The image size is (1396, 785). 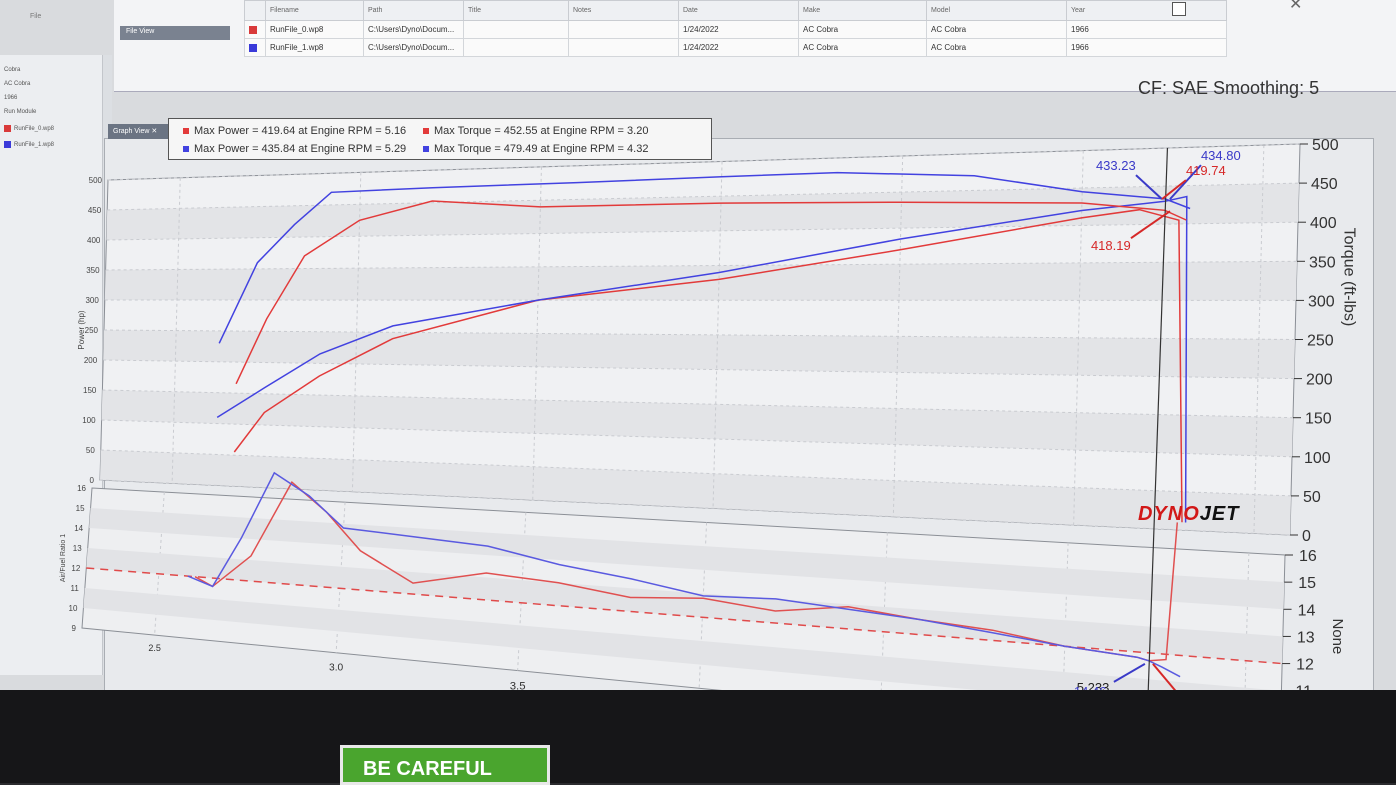 What do you see at coordinates (96, 180) in the screenshot?
I see `power-y-tick-label: 500` at bounding box center [96, 180].